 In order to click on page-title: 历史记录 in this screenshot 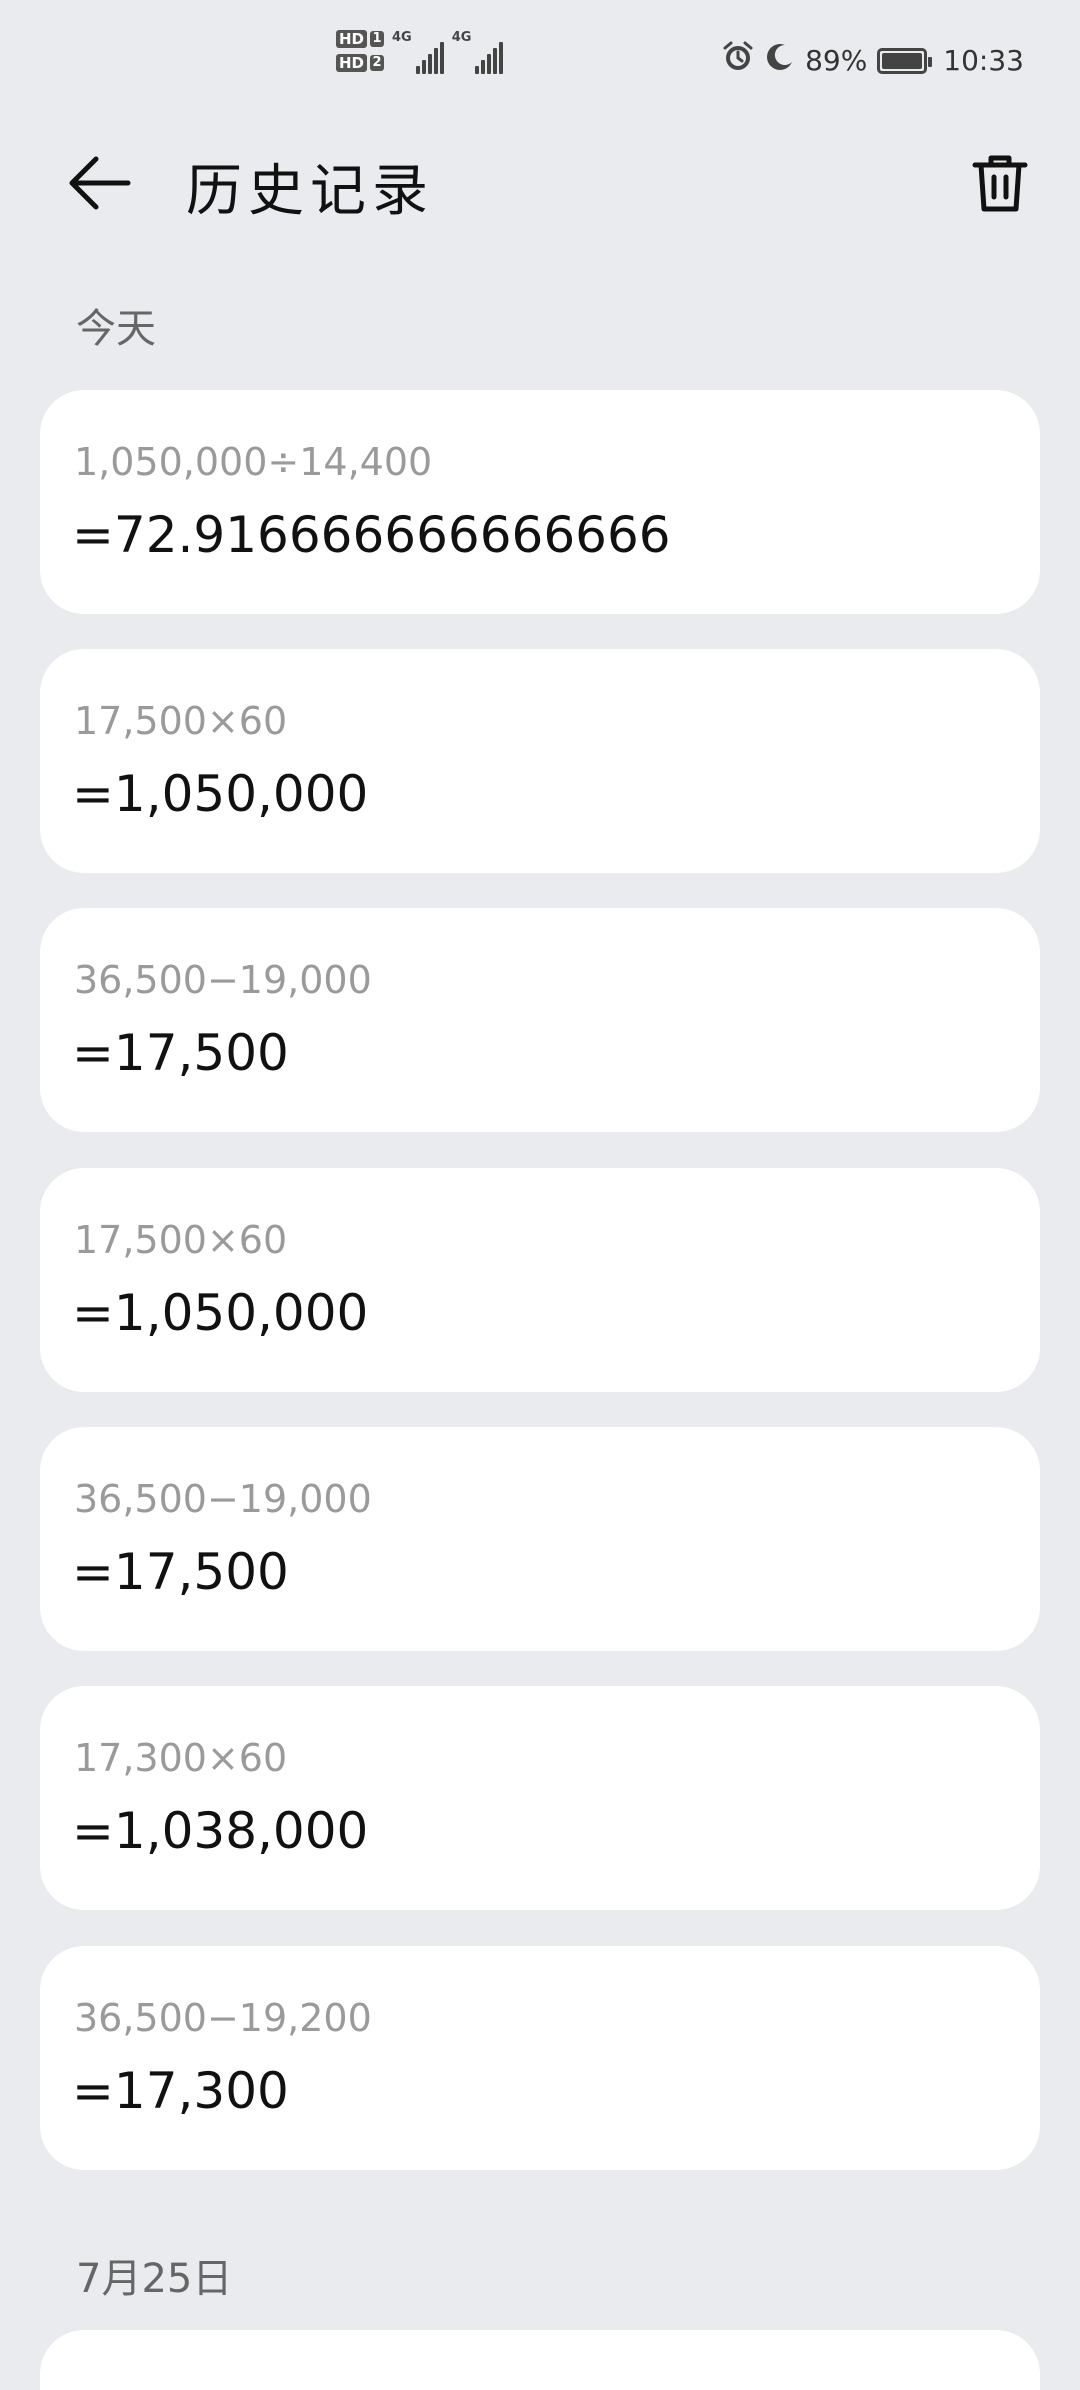, I will do `click(310, 191)`.